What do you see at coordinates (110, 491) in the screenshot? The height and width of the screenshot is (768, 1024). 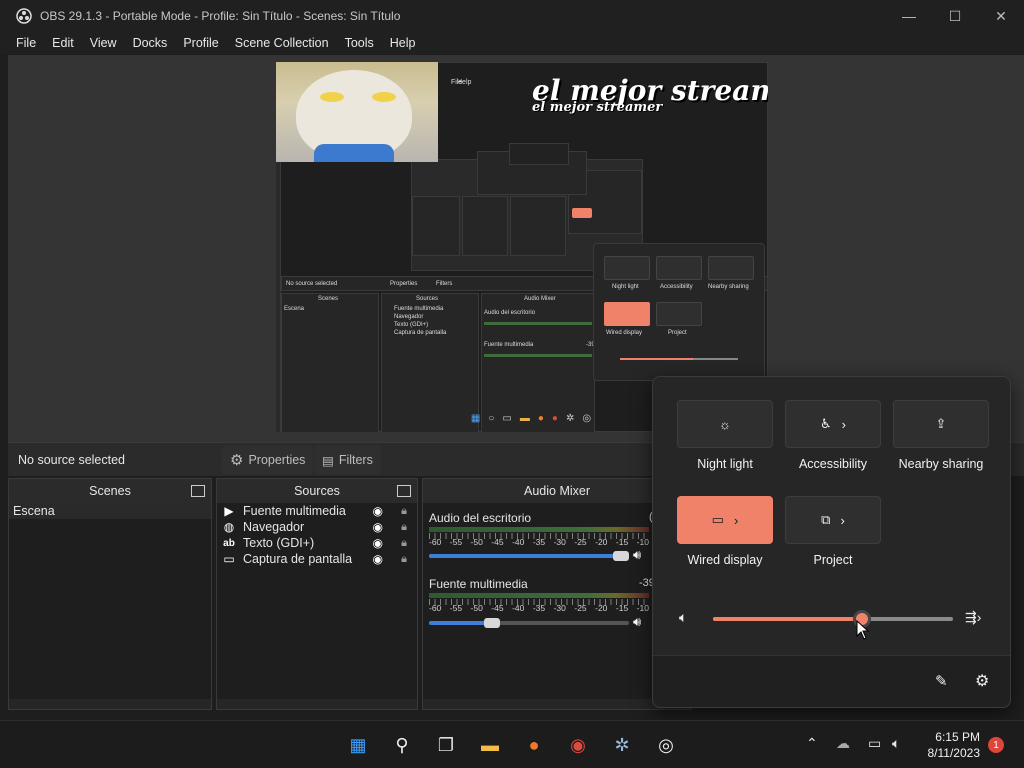 I see `scenes-header: Scenes` at bounding box center [110, 491].